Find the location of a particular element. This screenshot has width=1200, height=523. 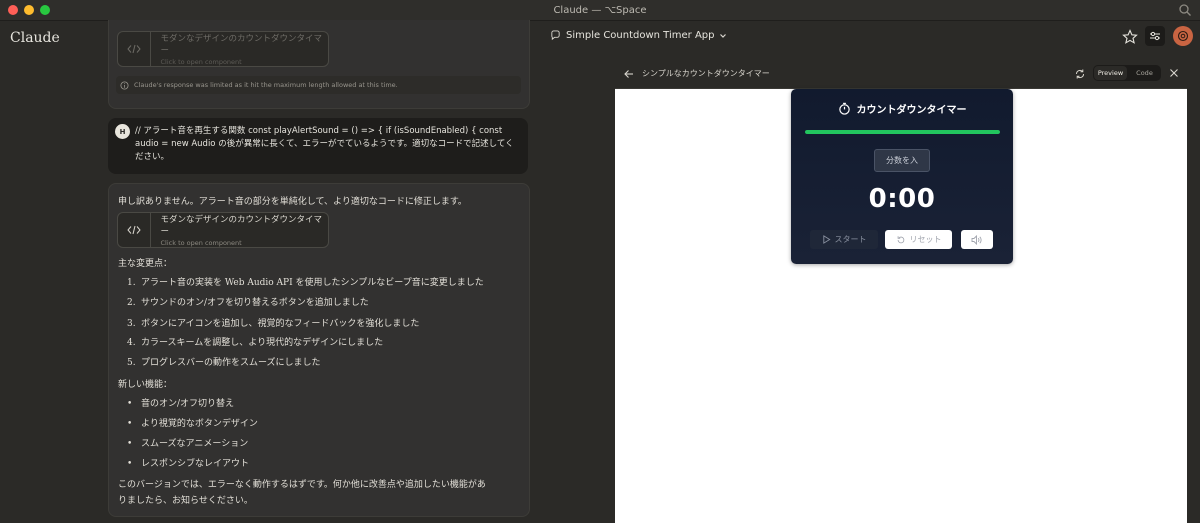

user-icon is located at coordinates (1183, 36).